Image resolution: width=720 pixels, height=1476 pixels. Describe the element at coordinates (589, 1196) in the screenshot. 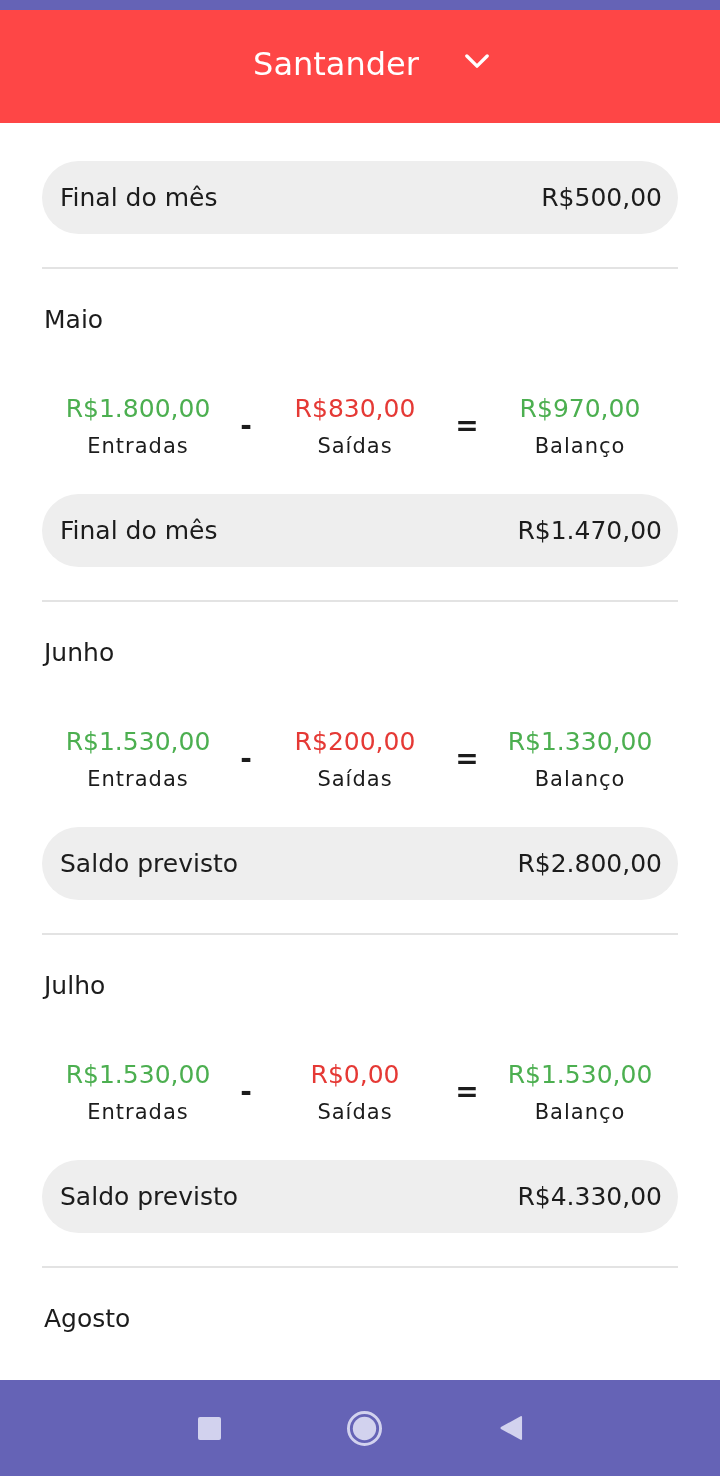

I see `summary-value: R$4.330,00` at that location.